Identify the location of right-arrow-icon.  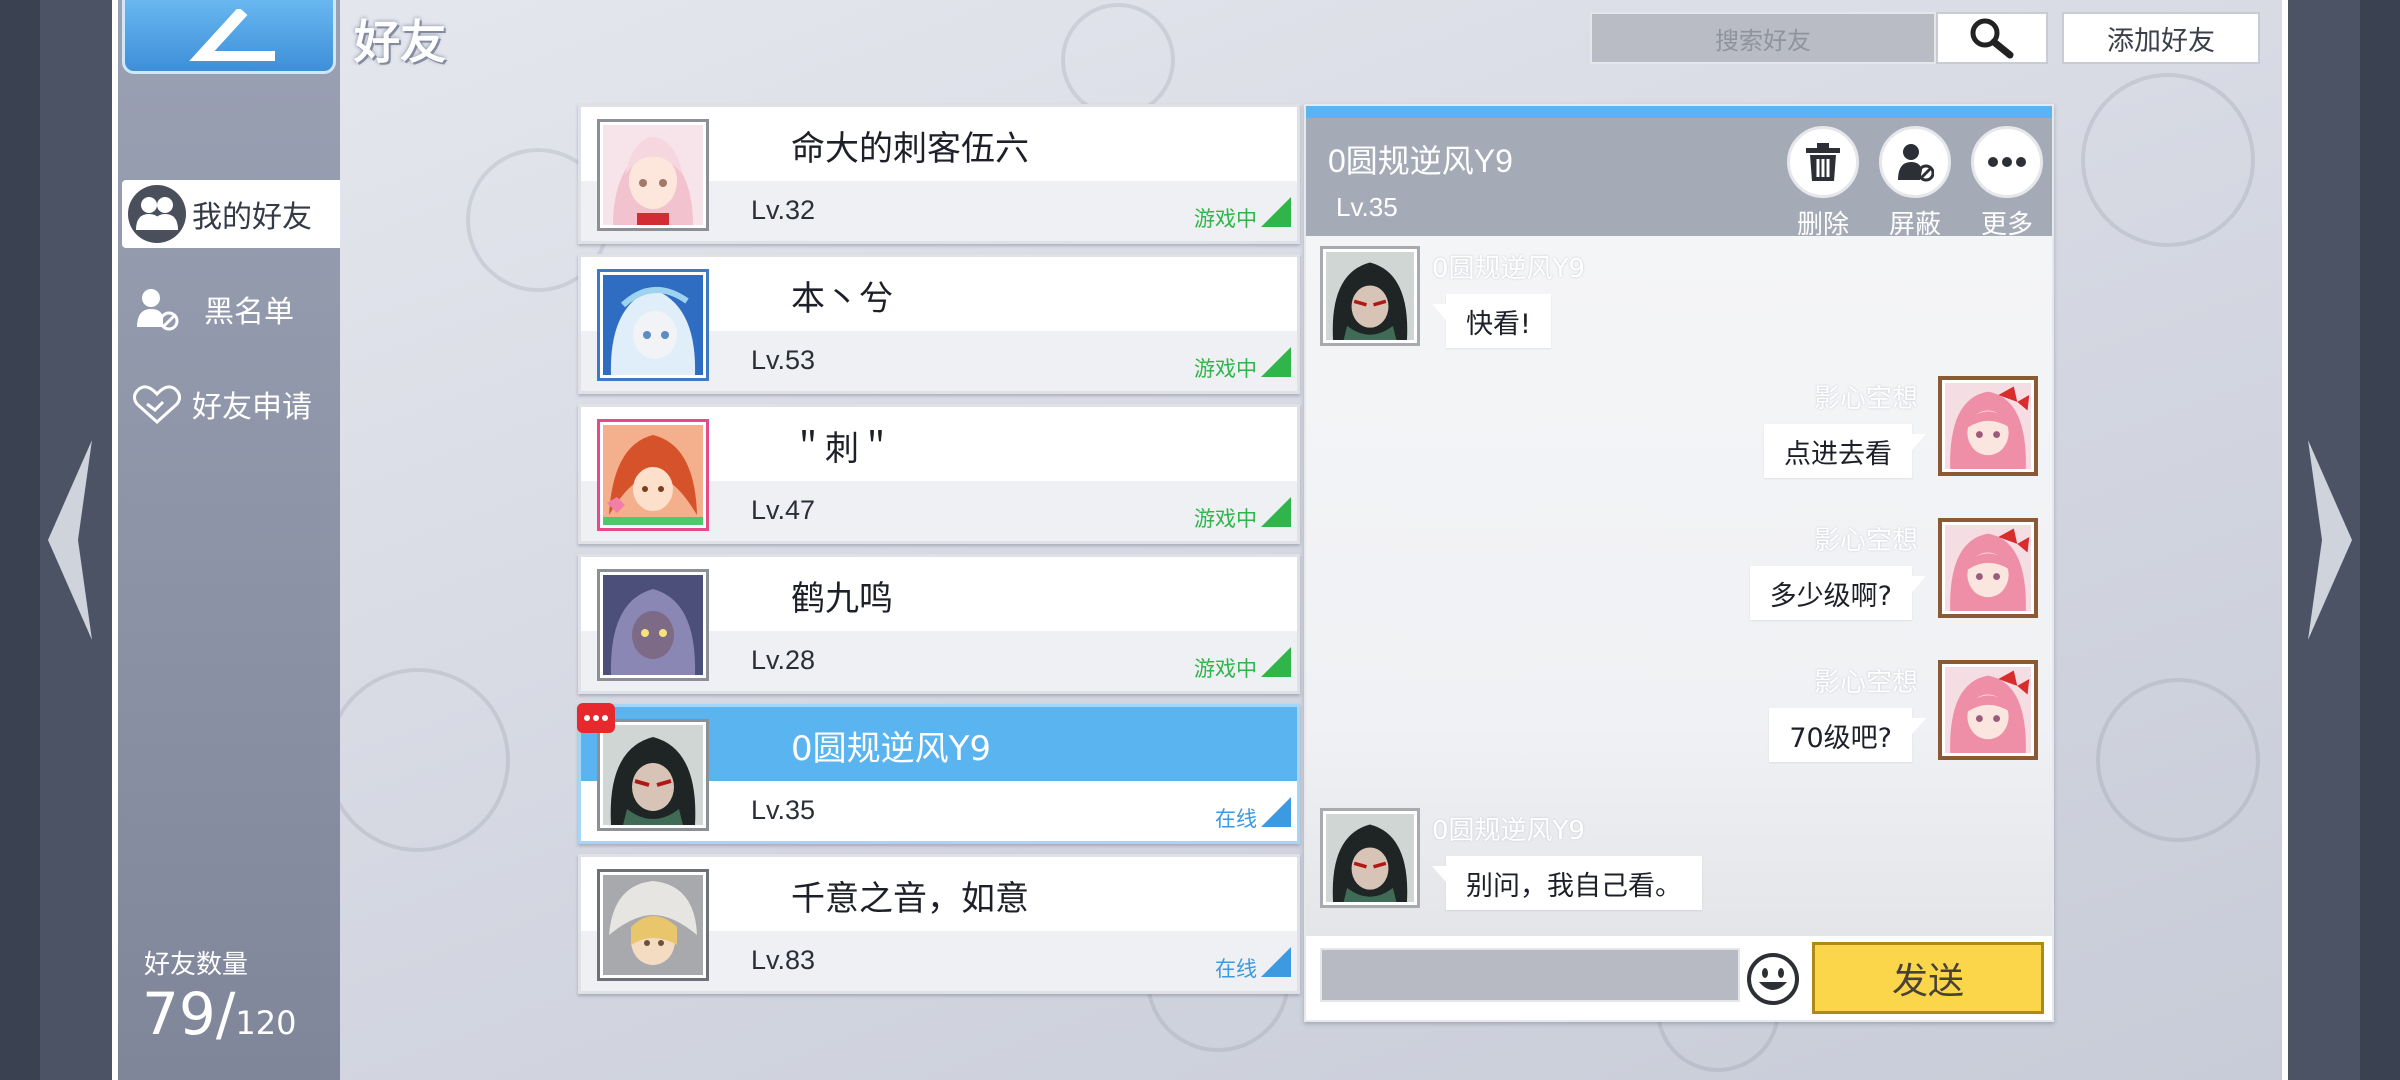
(2330, 540).